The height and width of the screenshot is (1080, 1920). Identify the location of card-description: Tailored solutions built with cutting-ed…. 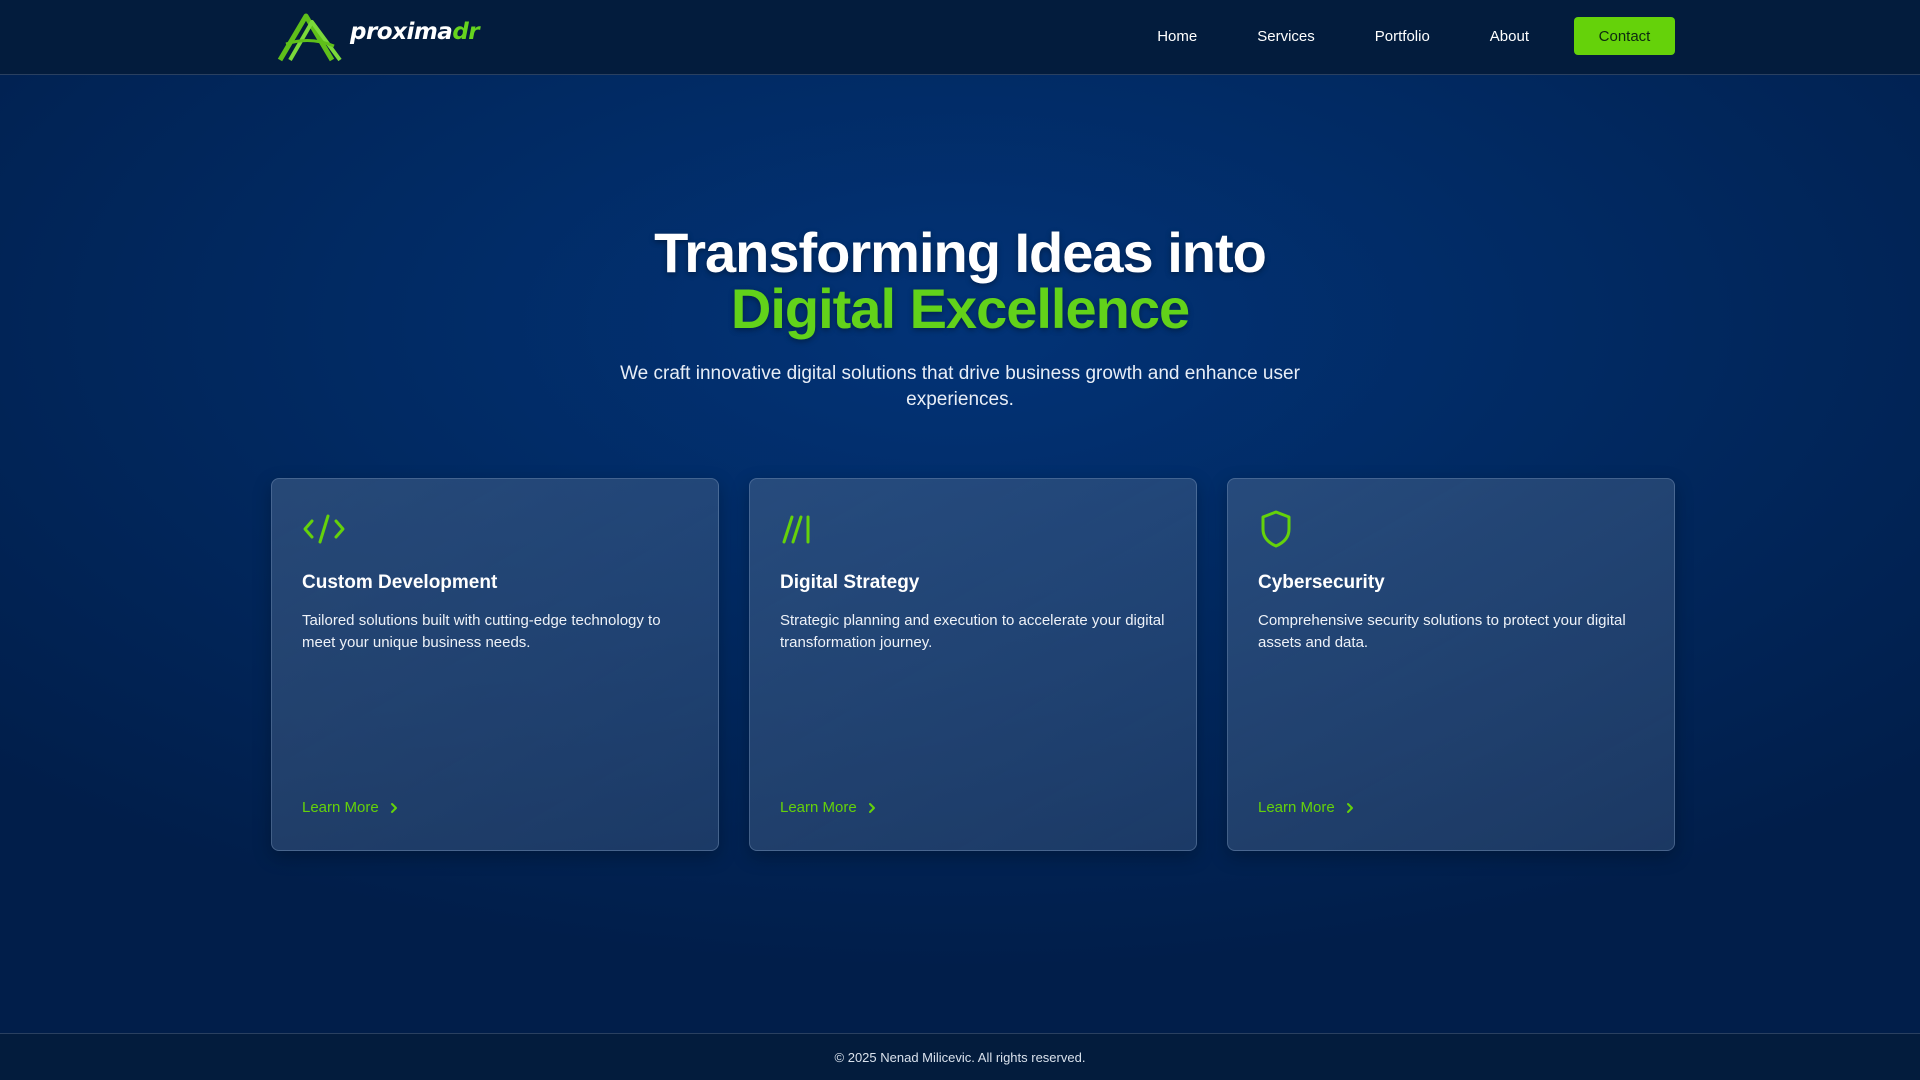
(481, 631).